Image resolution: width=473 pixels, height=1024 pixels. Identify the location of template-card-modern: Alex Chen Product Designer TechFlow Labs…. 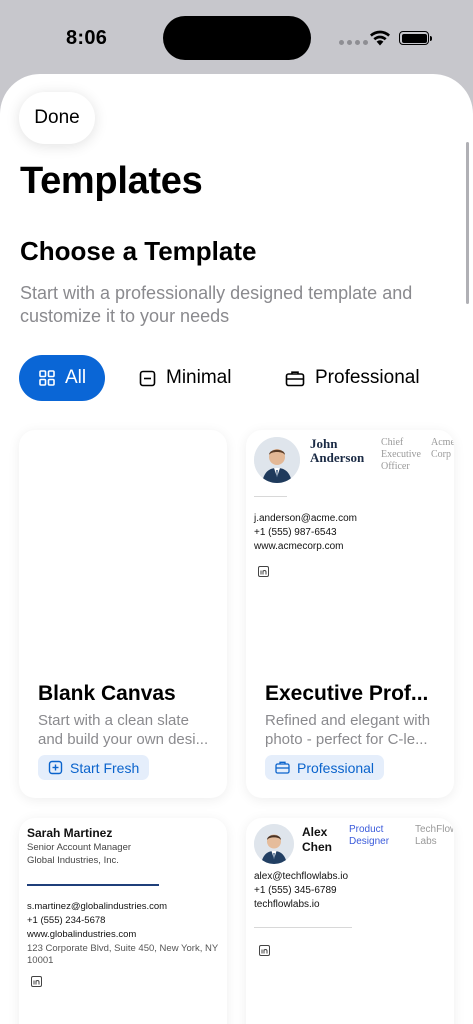
(350, 921).